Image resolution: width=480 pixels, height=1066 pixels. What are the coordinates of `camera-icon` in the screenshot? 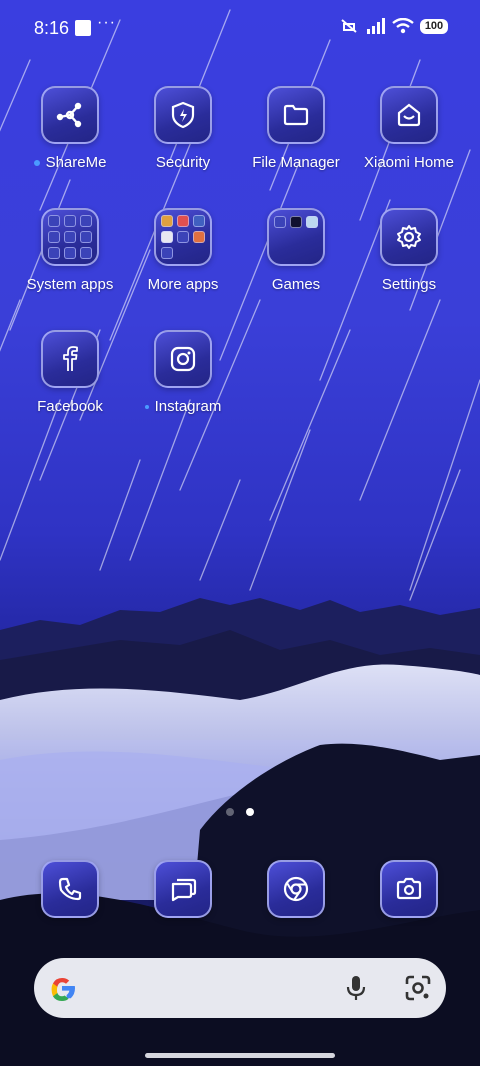 It's located at (409, 889).